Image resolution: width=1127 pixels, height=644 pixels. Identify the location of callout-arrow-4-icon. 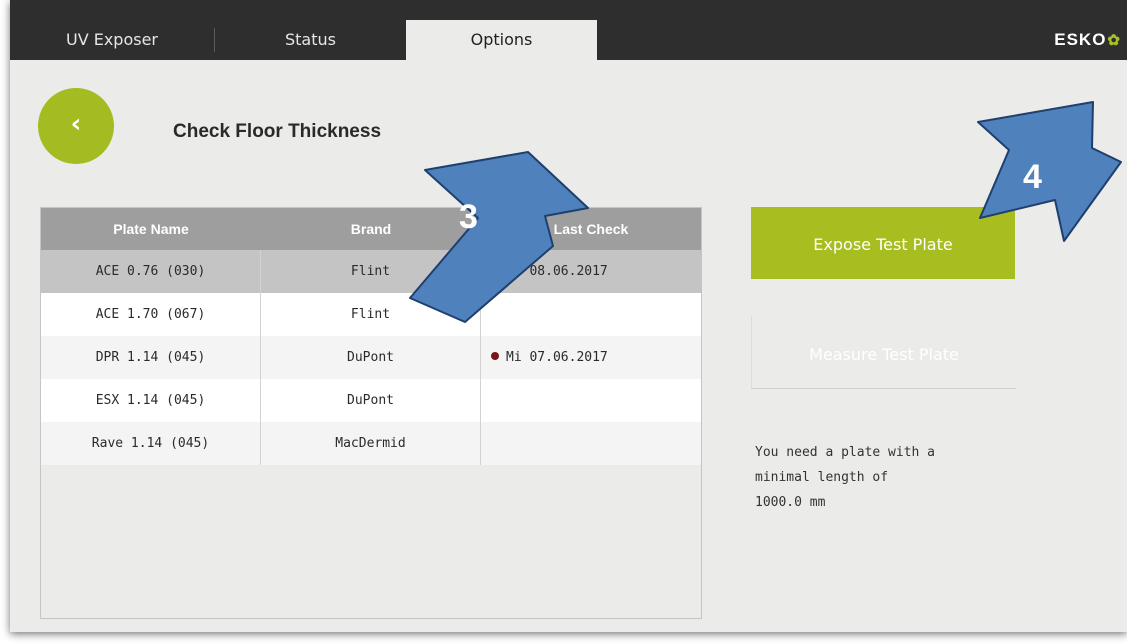
(1049, 171).